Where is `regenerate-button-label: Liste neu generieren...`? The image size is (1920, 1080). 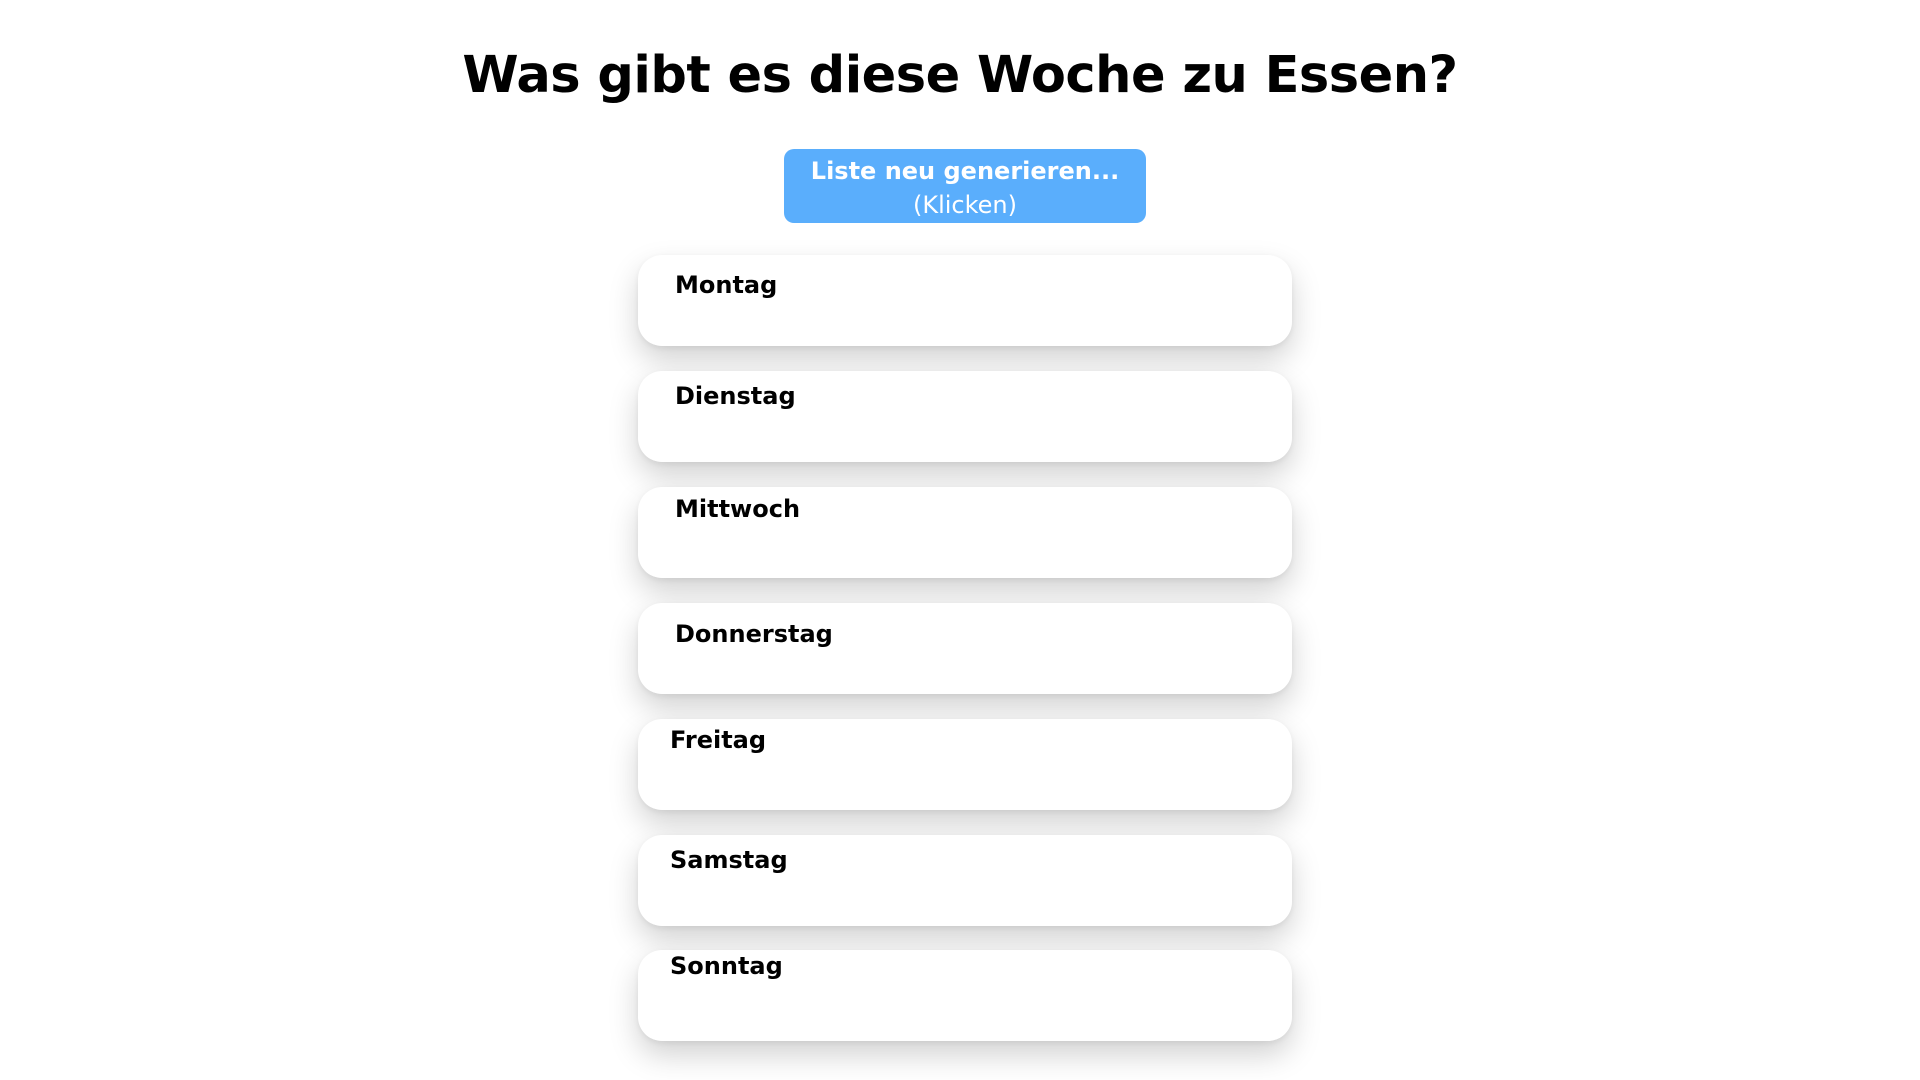
regenerate-button-label: Liste neu generieren... is located at coordinates (965, 170).